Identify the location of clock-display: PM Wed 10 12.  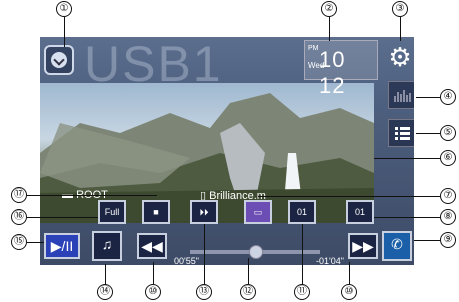
(341, 69).